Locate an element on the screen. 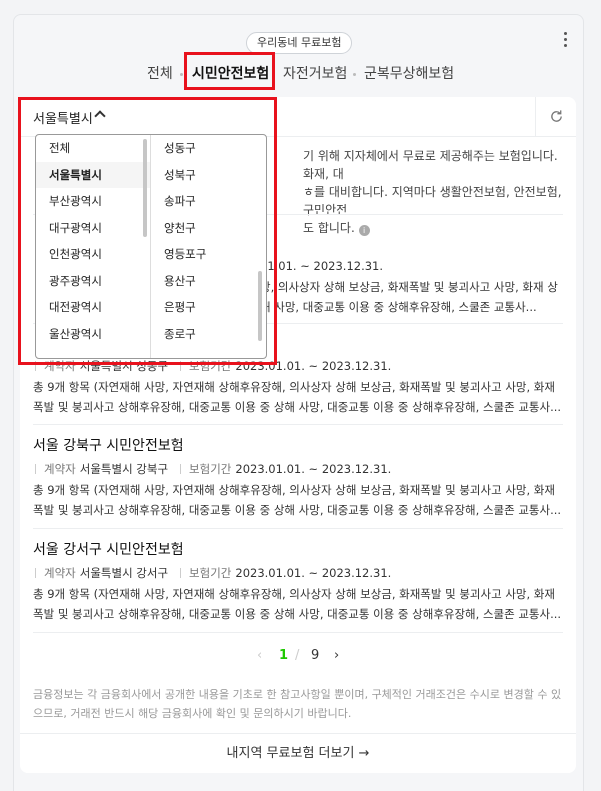  page-total: 9 is located at coordinates (315, 655).